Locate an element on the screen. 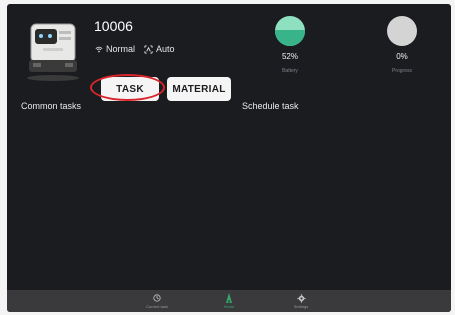 This screenshot has height=315, width=455. mode-text: Auto is located at coordinates (165, 49).